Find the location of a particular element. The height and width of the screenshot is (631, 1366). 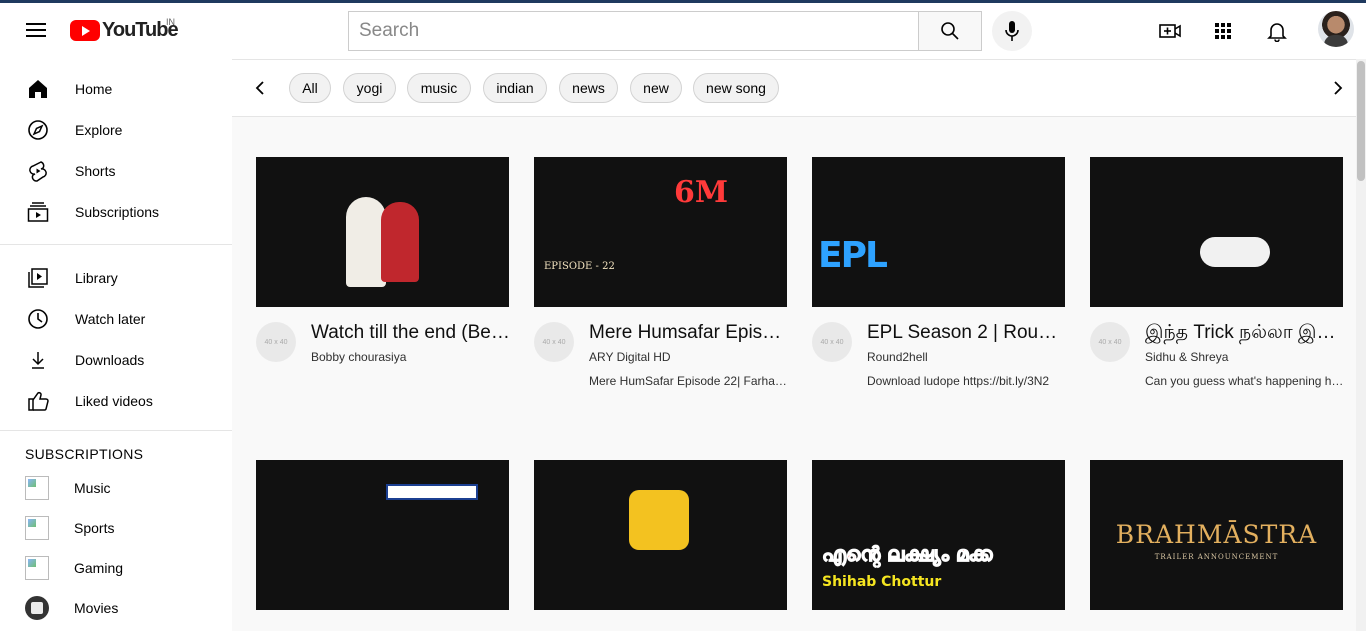

create-video-button is located at coordinates (1170, 31).